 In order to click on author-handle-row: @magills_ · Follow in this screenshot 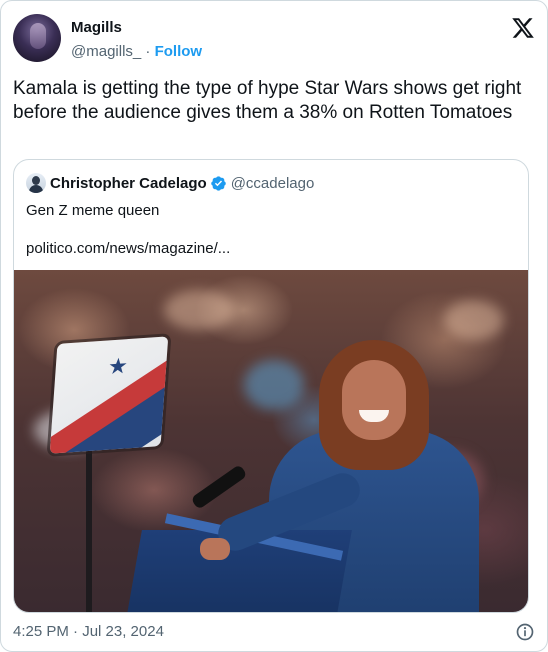, I will do `click(136, 51)`.